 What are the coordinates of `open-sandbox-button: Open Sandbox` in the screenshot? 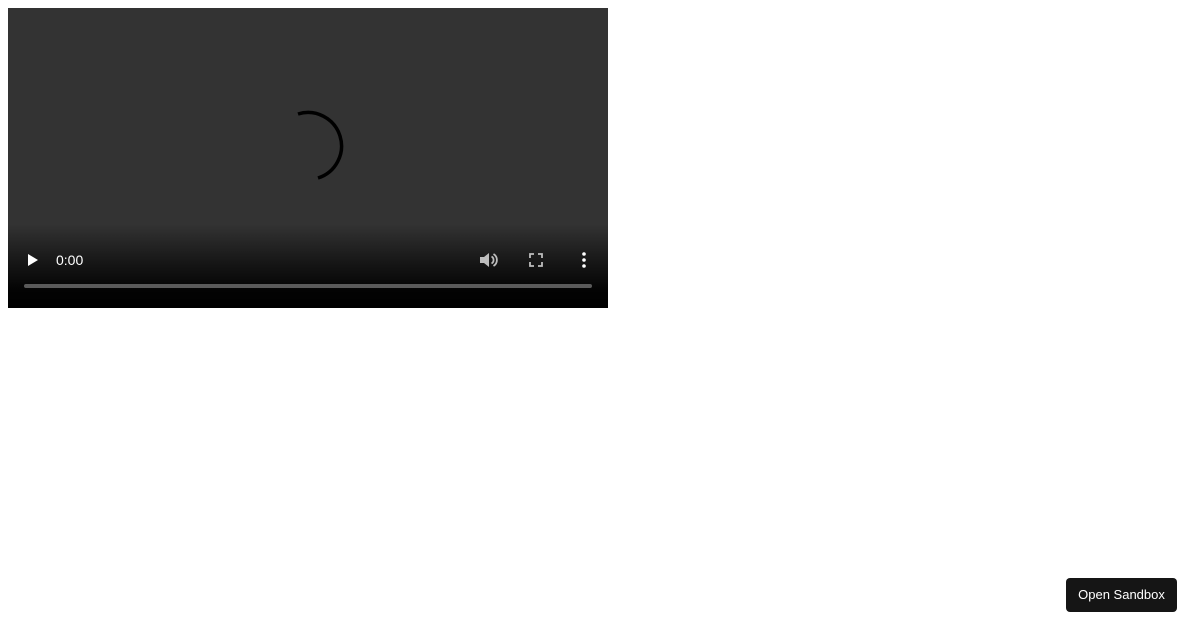 It's located at (1121, 595).